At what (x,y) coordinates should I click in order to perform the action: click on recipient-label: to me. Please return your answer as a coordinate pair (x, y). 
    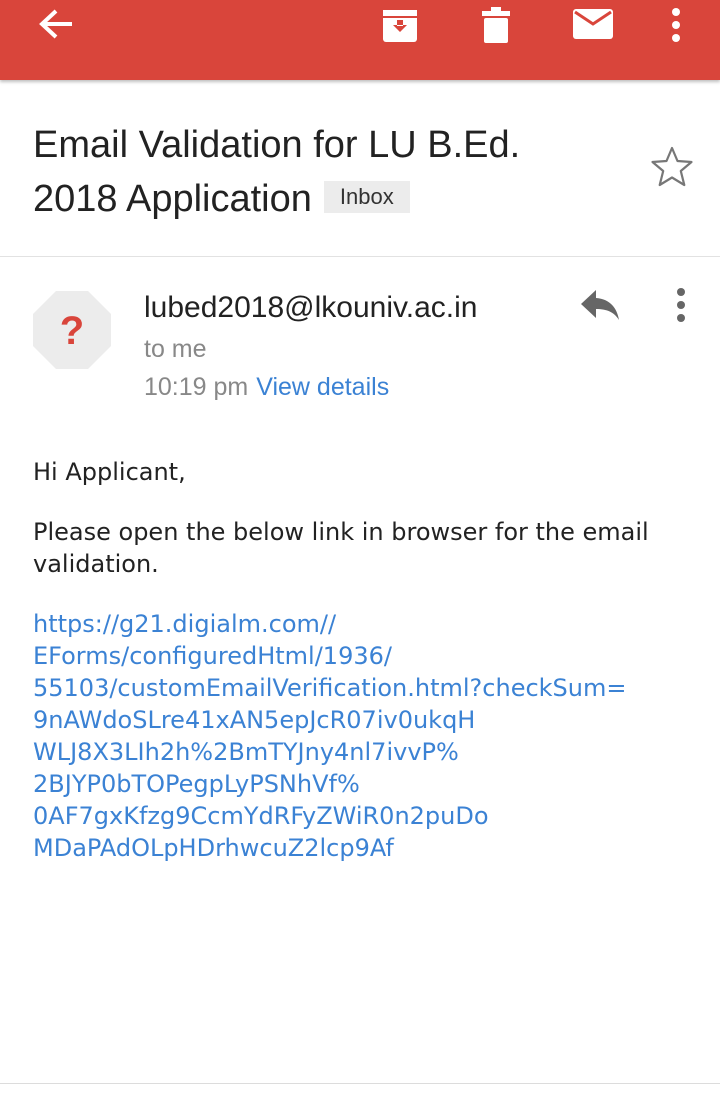
    Looking at the image, I should click on (175, 349).